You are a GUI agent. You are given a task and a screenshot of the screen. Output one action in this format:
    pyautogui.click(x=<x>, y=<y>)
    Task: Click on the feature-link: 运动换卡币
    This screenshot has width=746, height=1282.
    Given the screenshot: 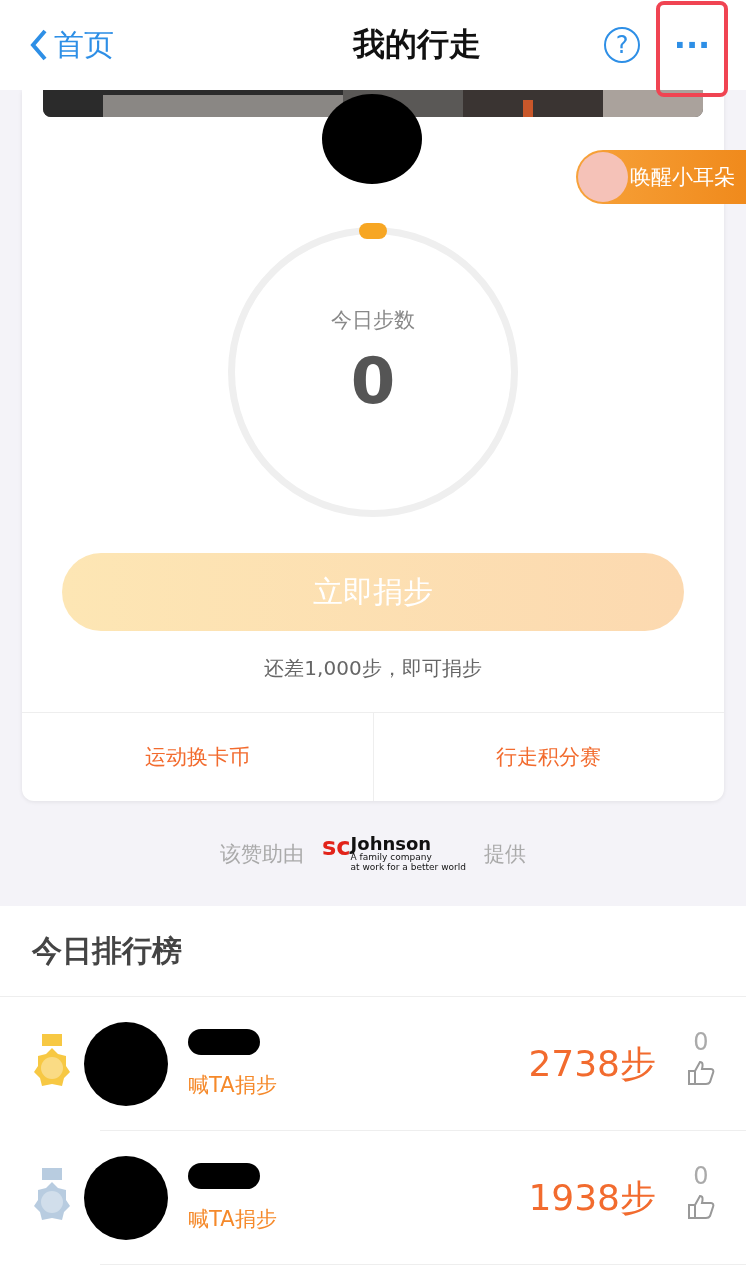 What is the action you would take?
    pyautogui.click(x=197, y=757)
    